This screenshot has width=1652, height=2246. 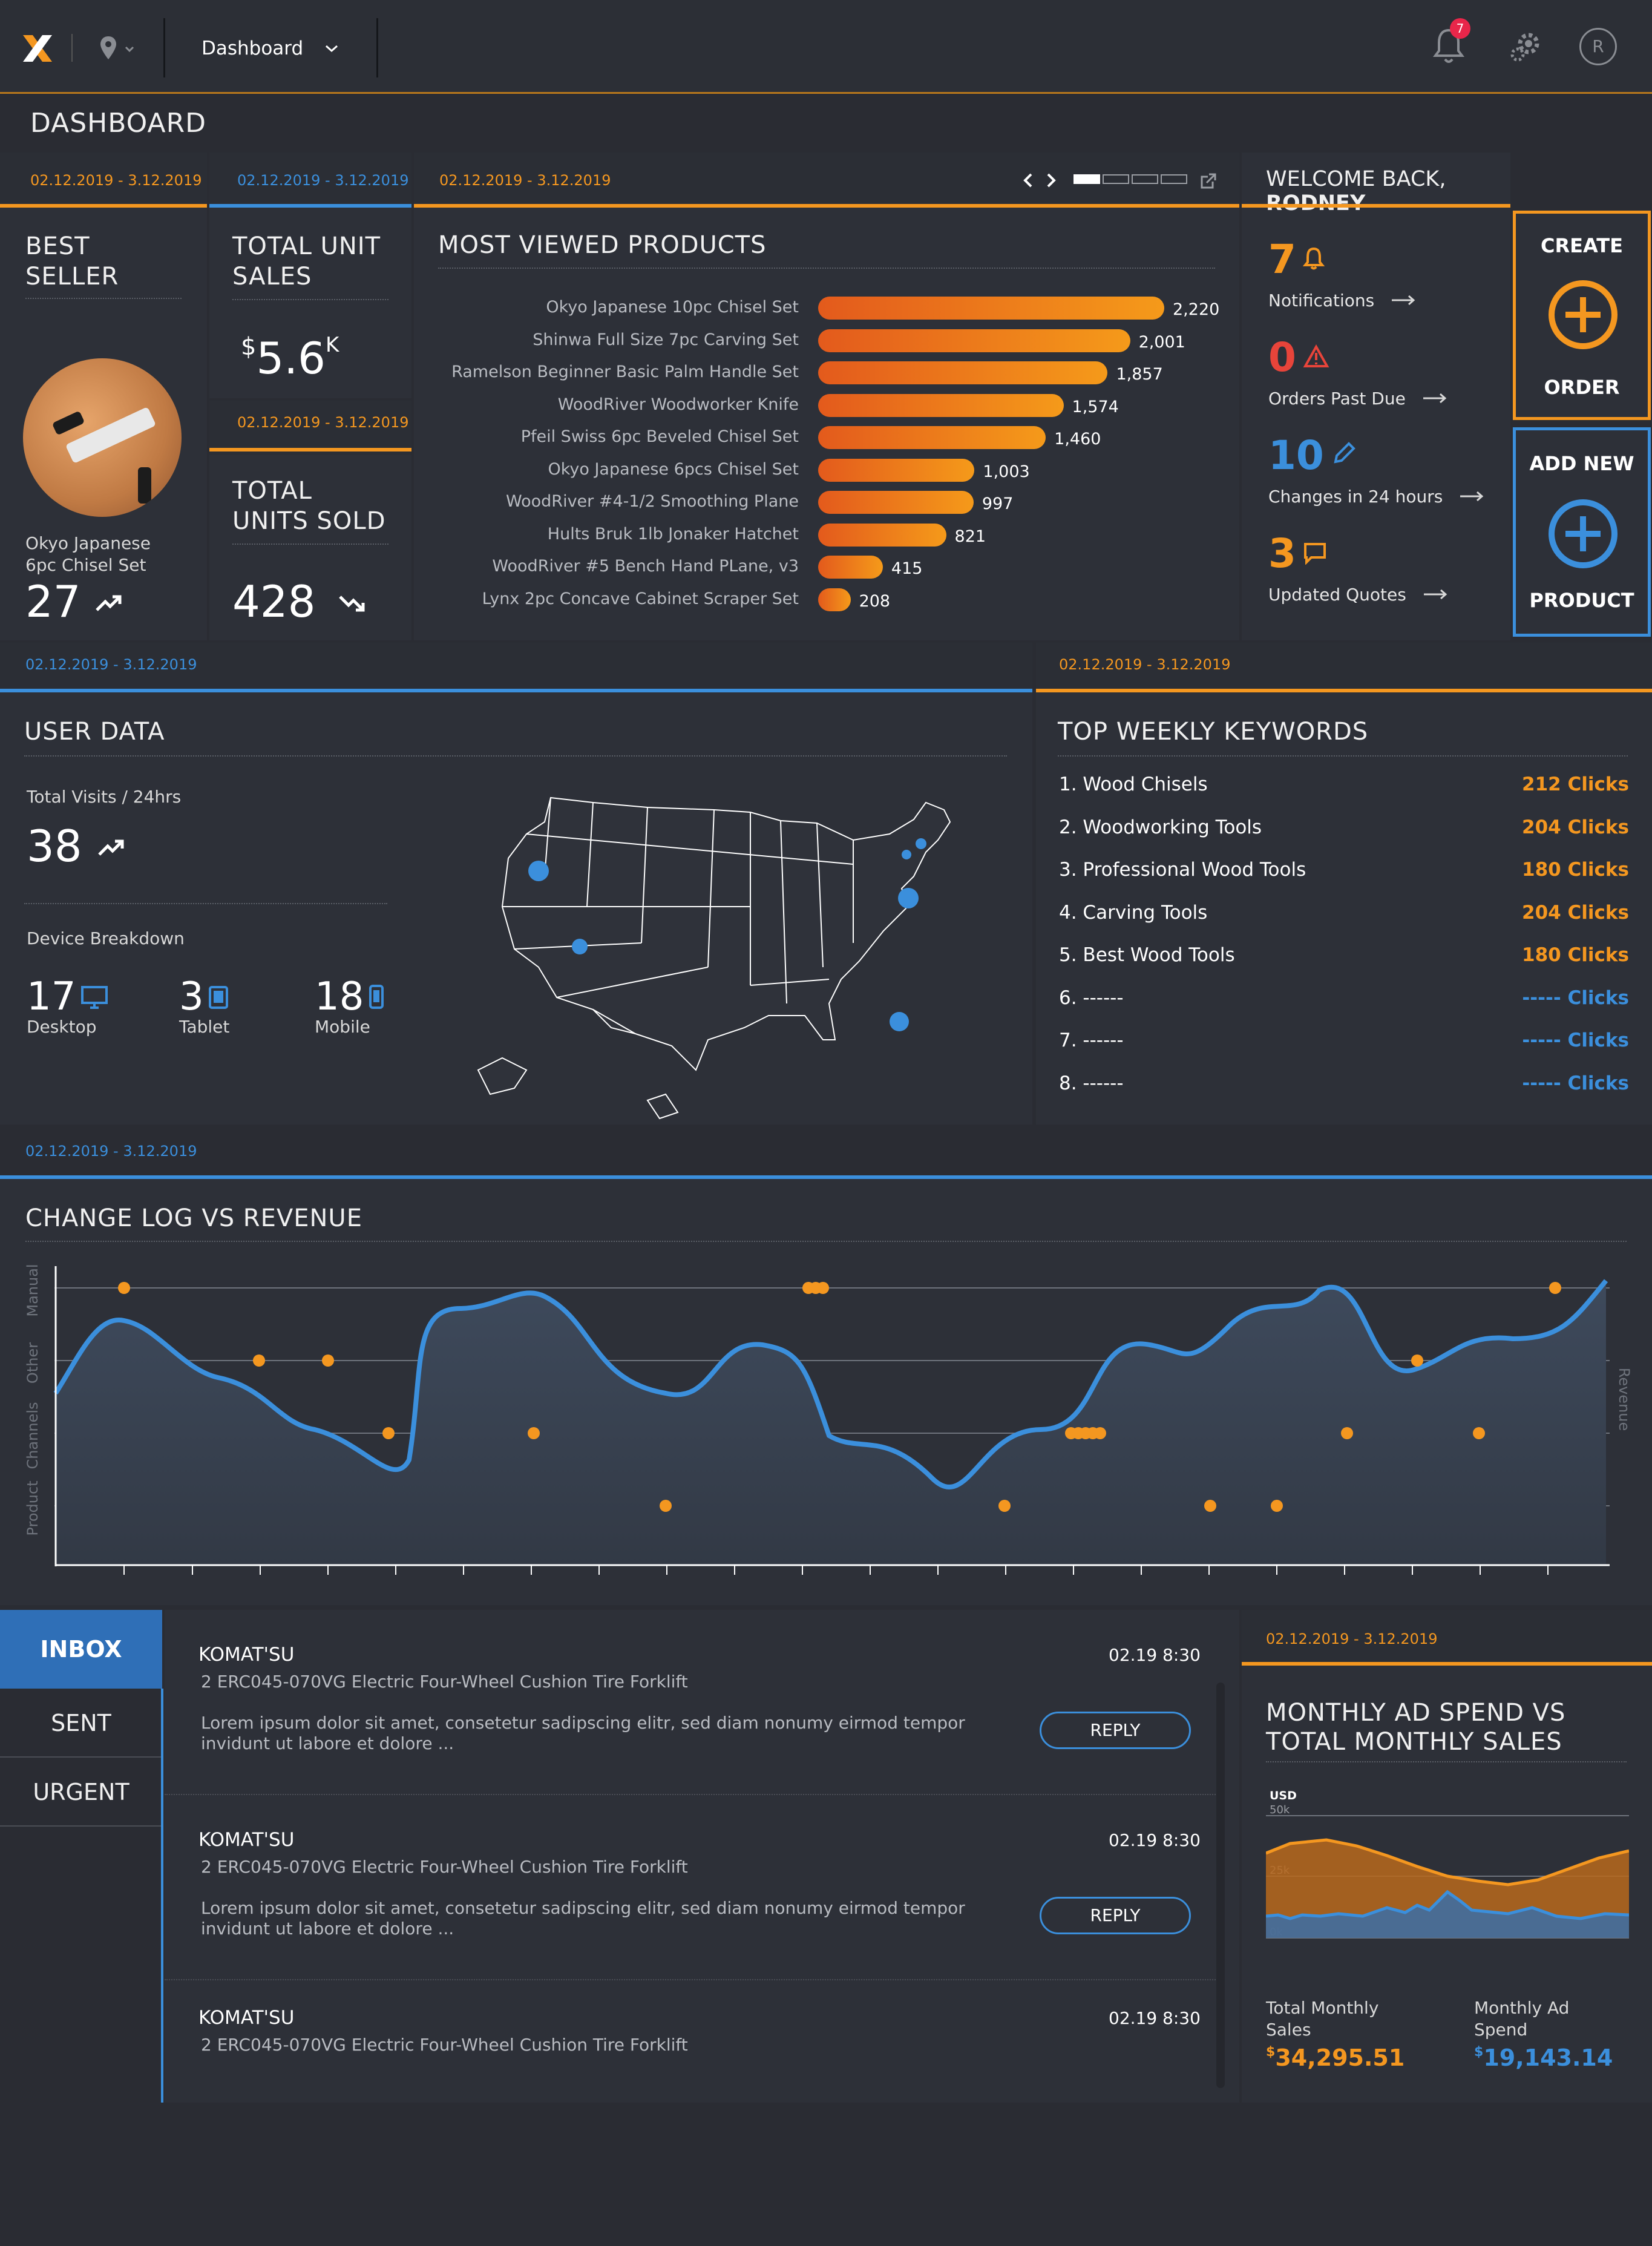 I want to click on plus-circle-icon, so click(x=1583, y=314).